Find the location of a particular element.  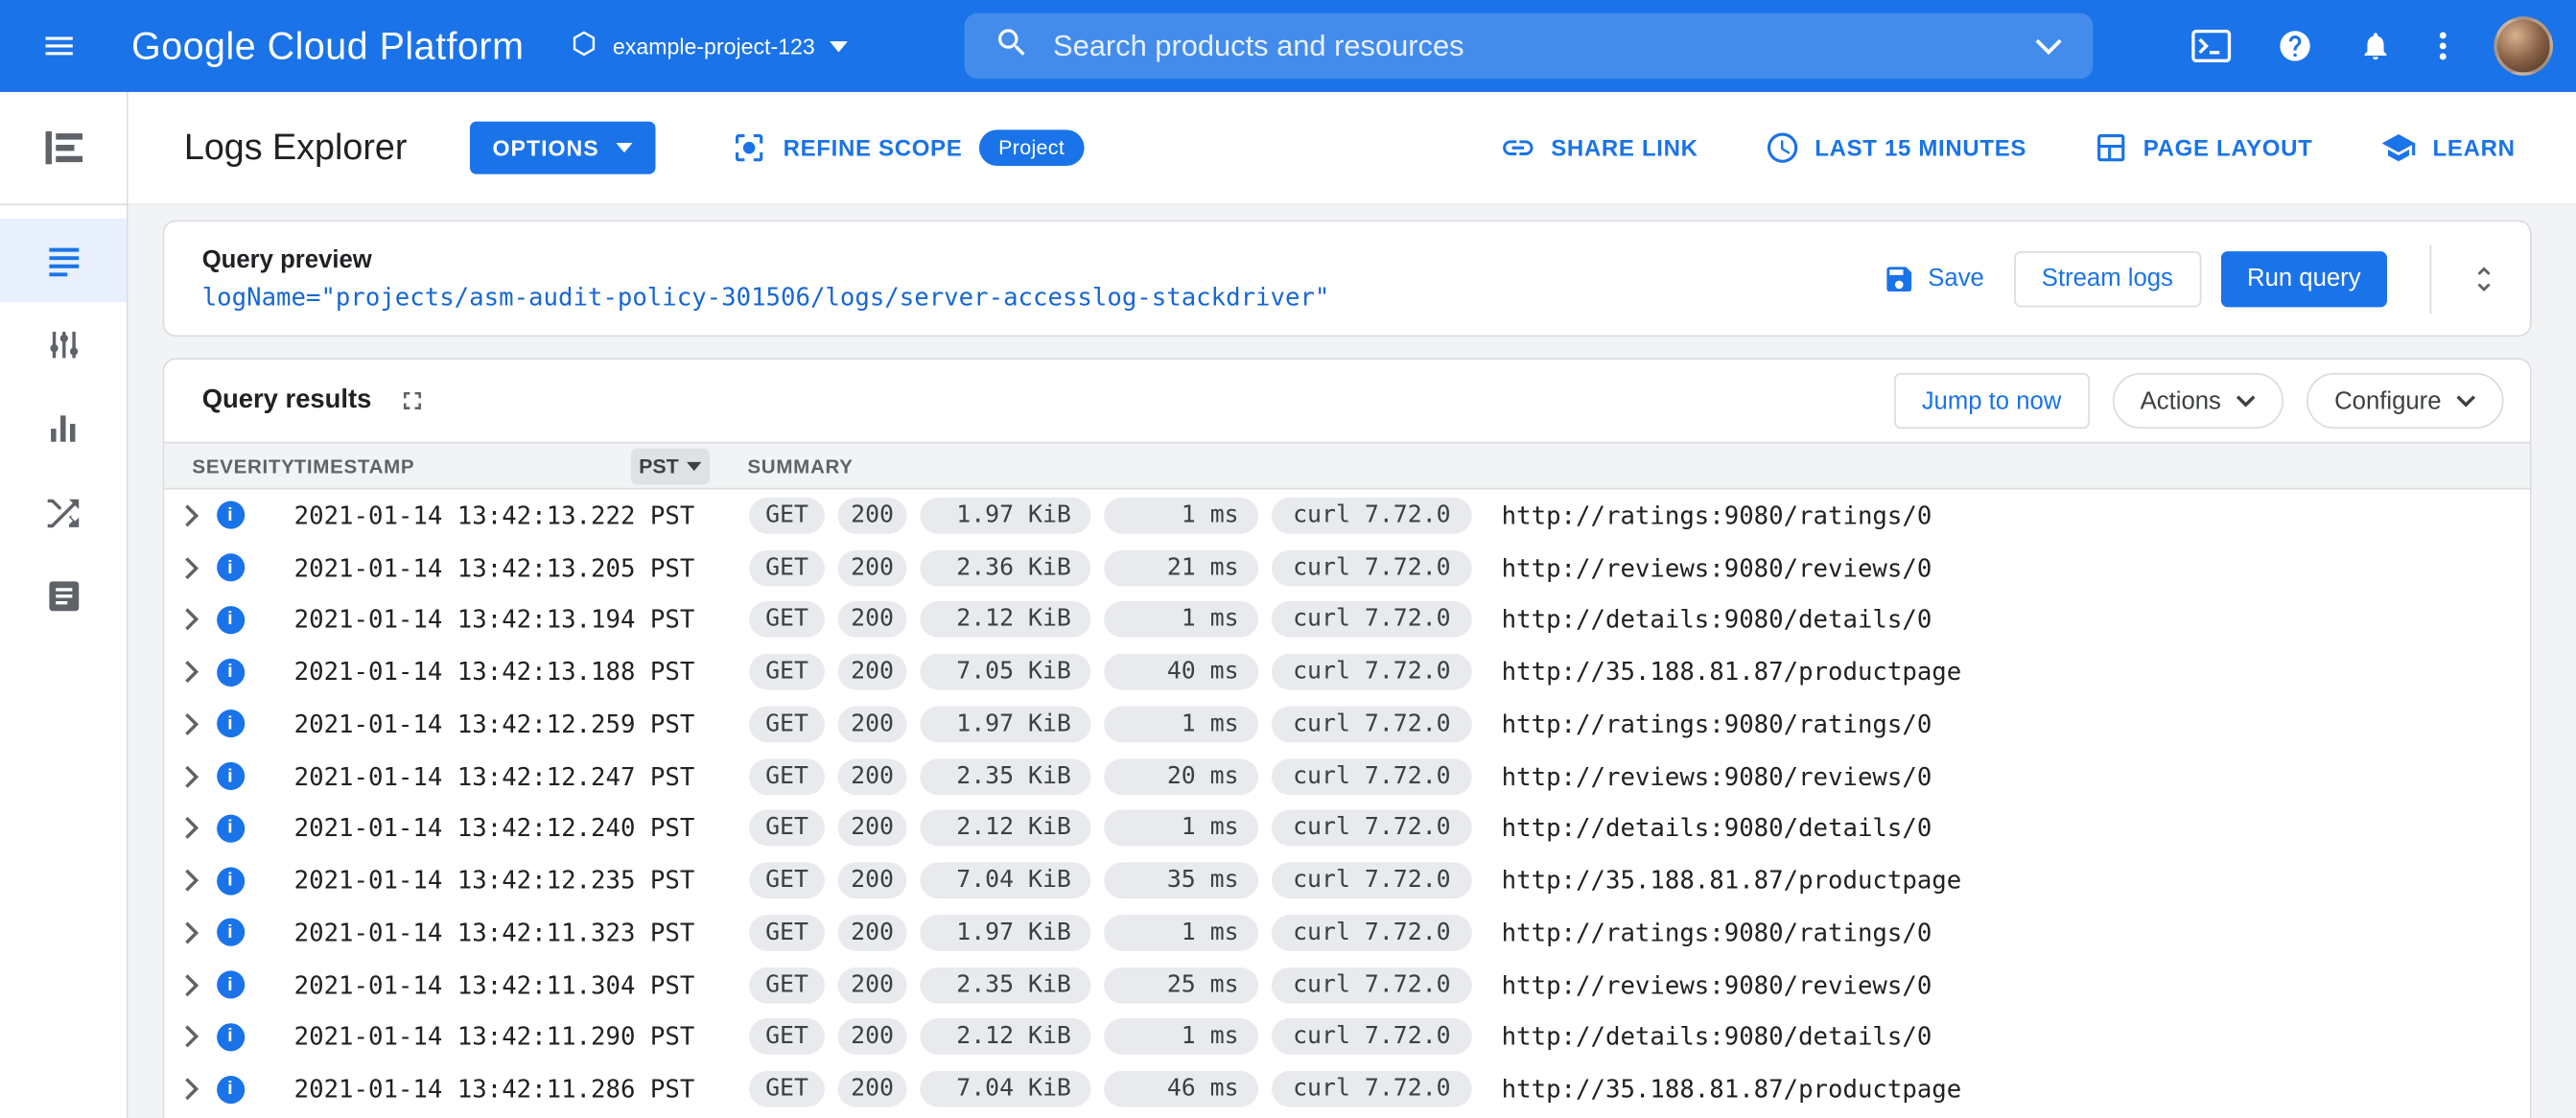

share-link-button: SHARE LINK is located at coordinates (1599, 147).